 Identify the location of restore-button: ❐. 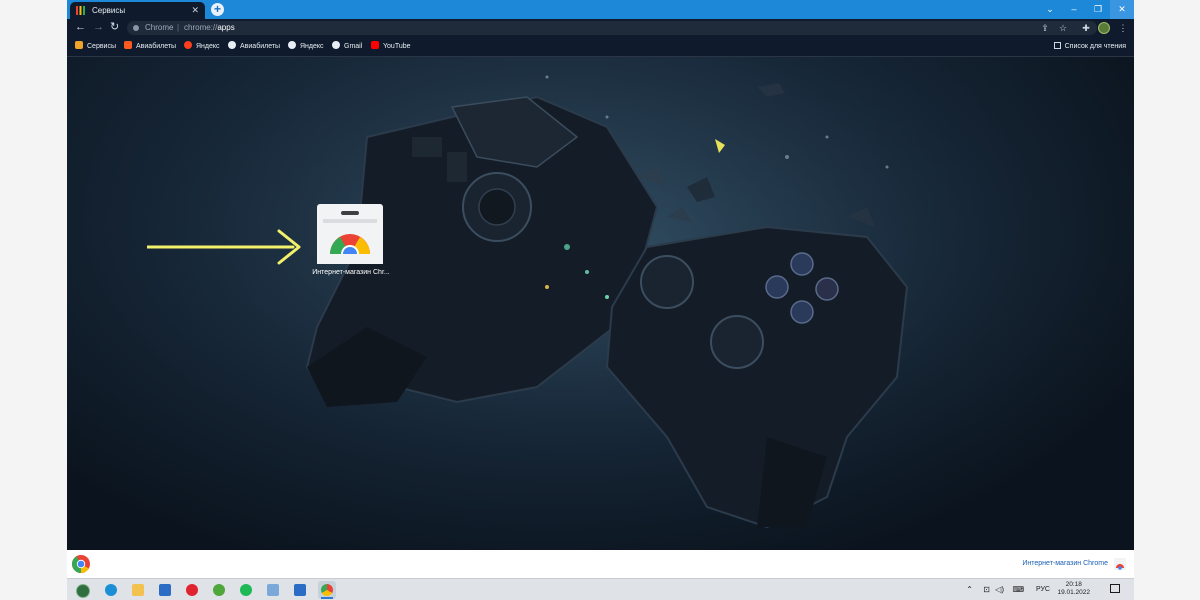
(1098, 9).